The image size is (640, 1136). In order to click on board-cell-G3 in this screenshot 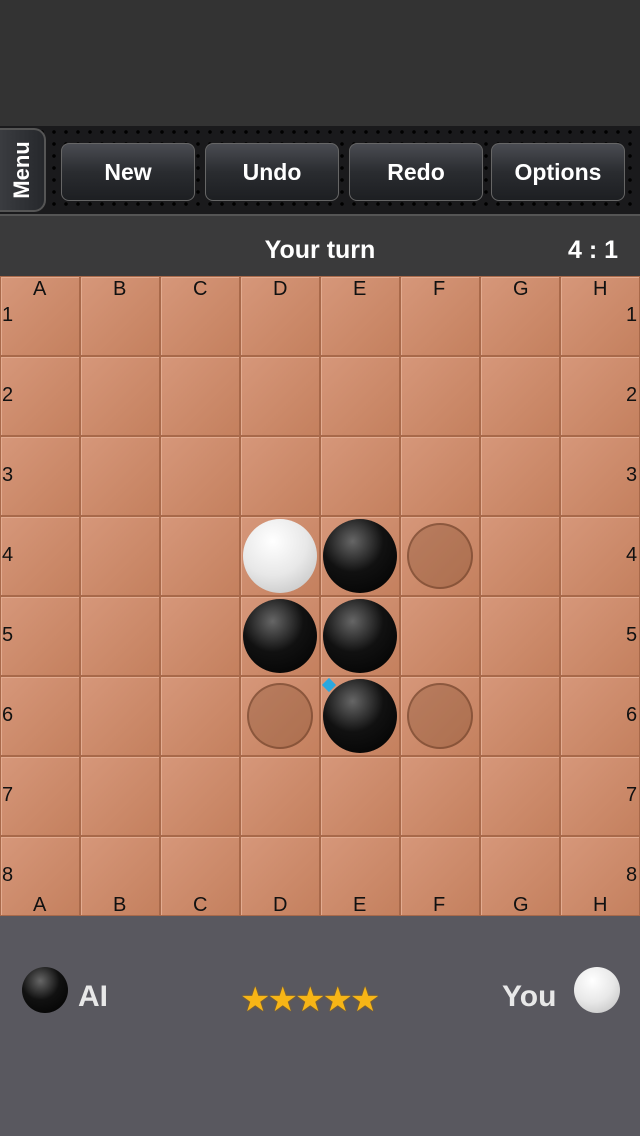, I will do `click(520, 476)`.